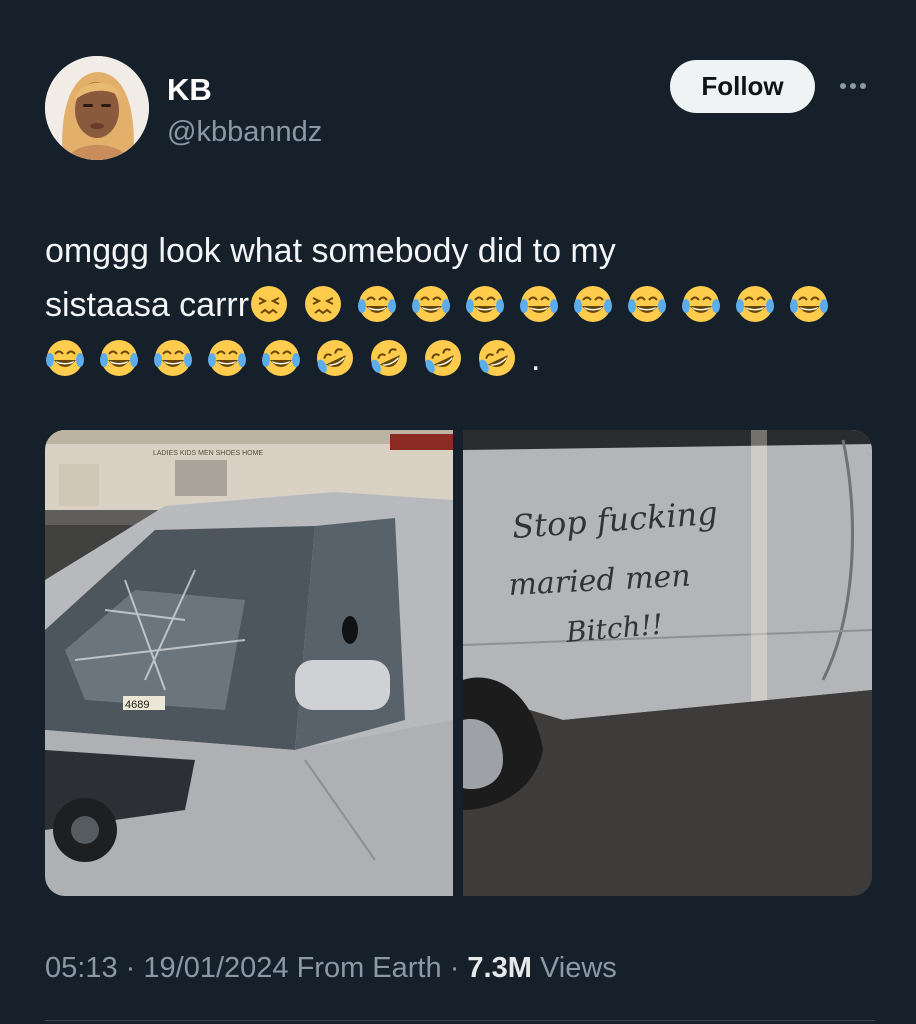 This screenshot has height=1024, width=916. What do you see at coordinates (137, 705) in the screenshot?
I see `dealer-plate-text: 4689` at bounding box center [137, 705].